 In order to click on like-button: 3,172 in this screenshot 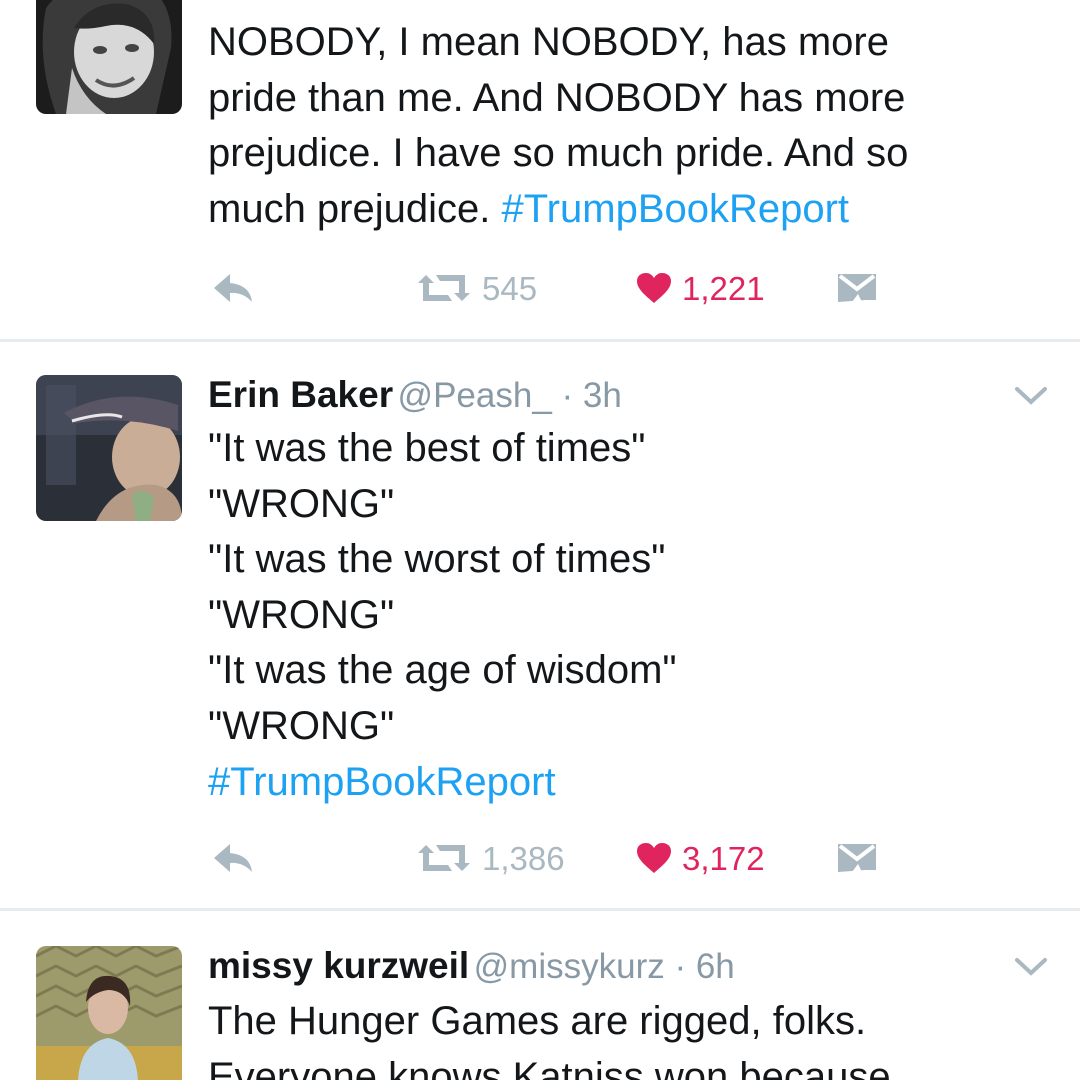, I will do `click(700, 858)`.